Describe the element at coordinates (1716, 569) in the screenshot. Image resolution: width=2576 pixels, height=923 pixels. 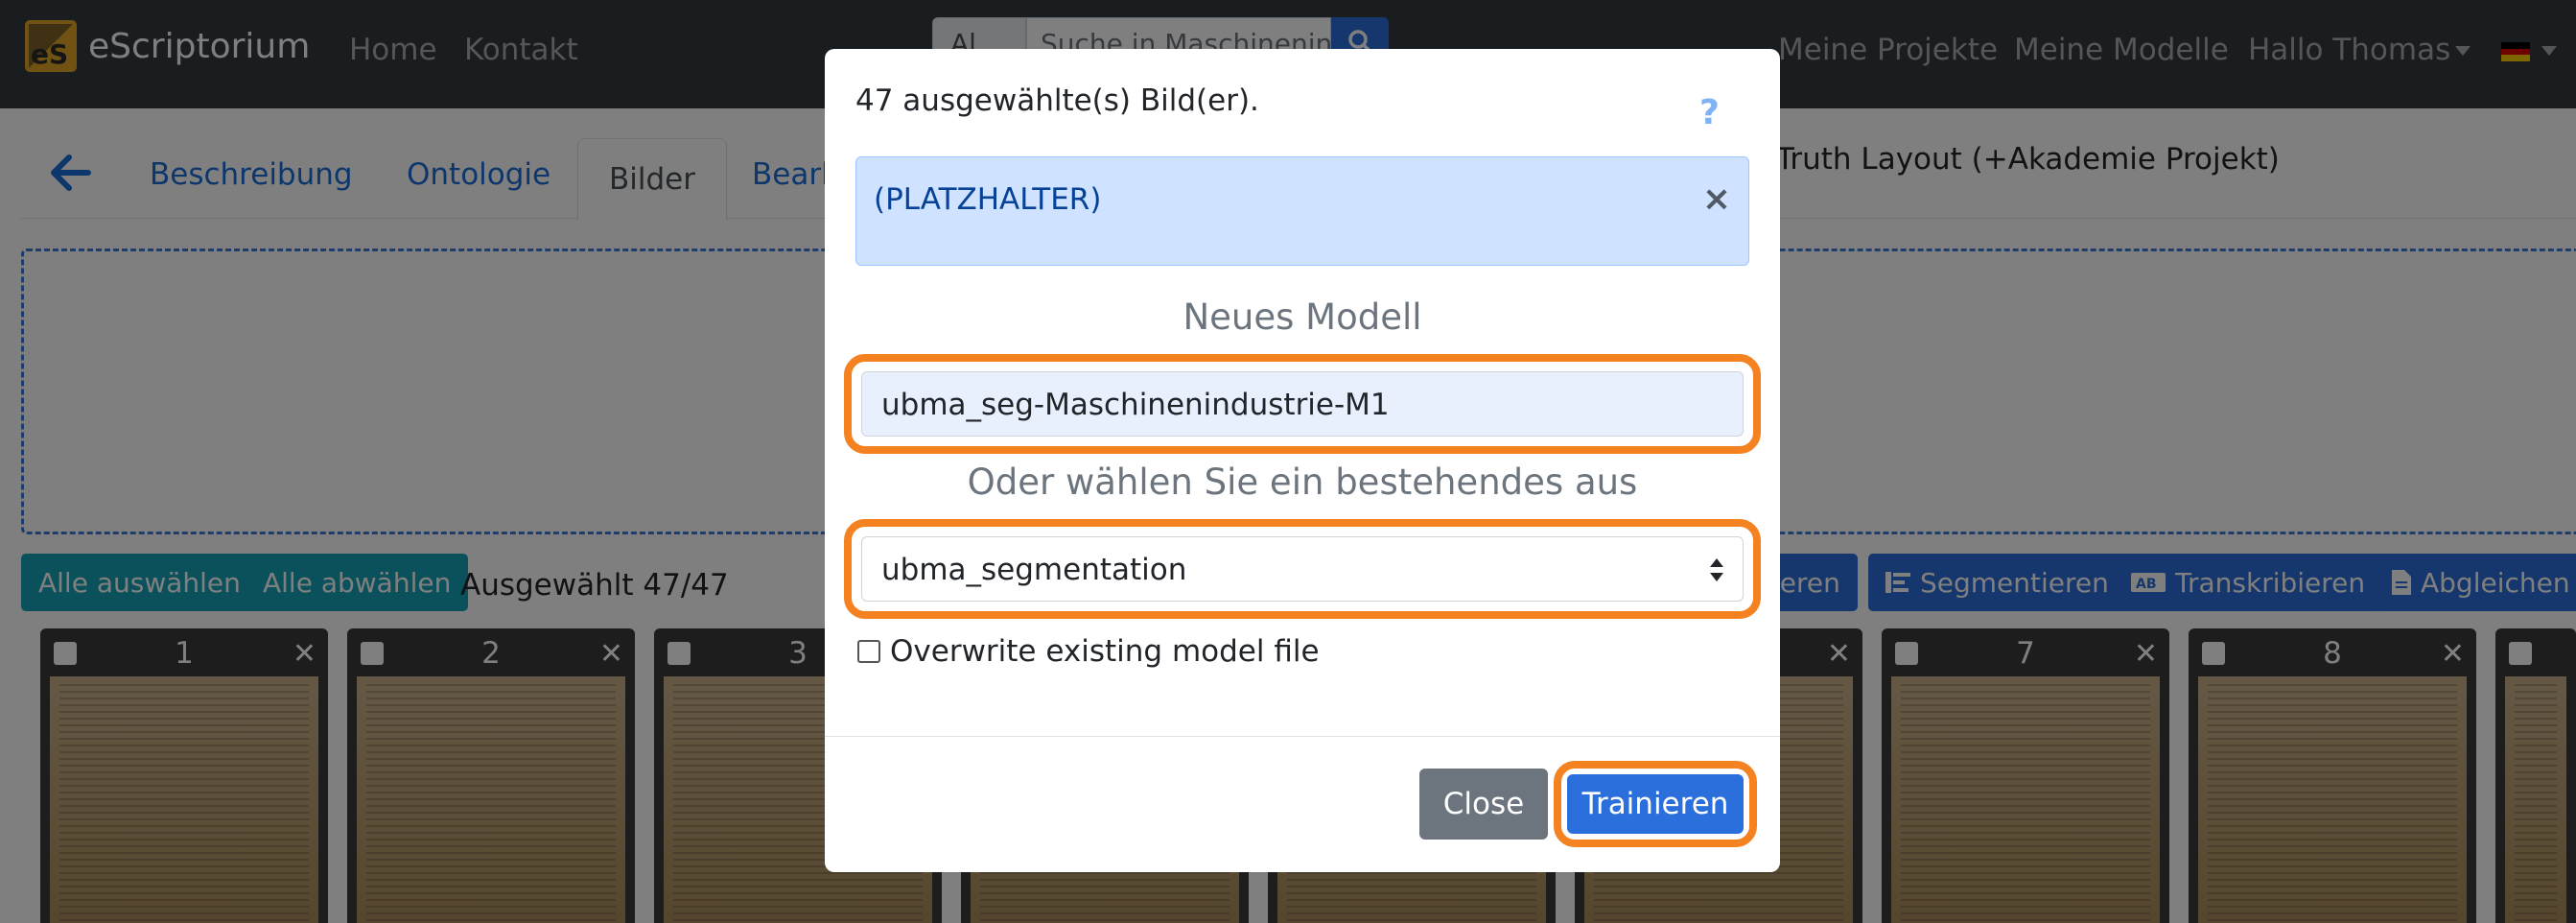
I see `select-arrows-icon` at that location.